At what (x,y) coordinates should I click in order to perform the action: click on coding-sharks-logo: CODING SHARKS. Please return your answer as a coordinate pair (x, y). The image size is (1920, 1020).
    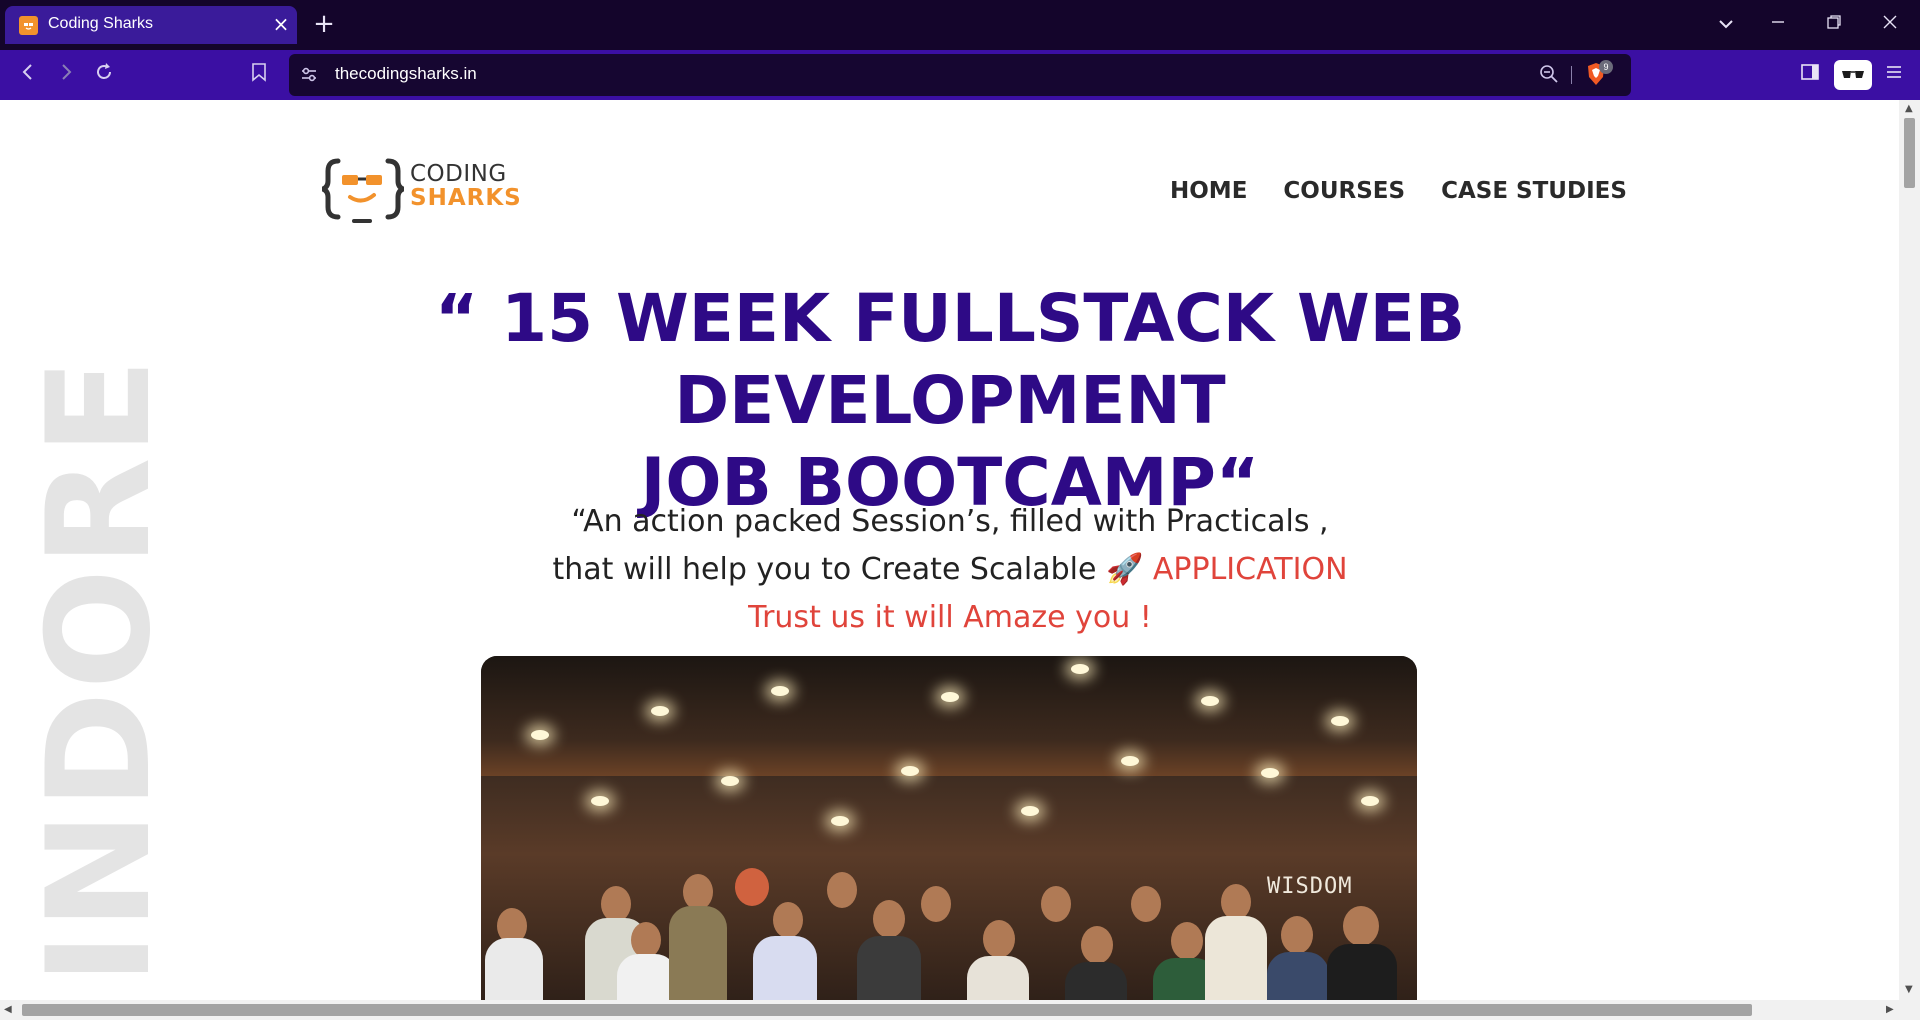
    Looking at the image, I should click on (434, 190).